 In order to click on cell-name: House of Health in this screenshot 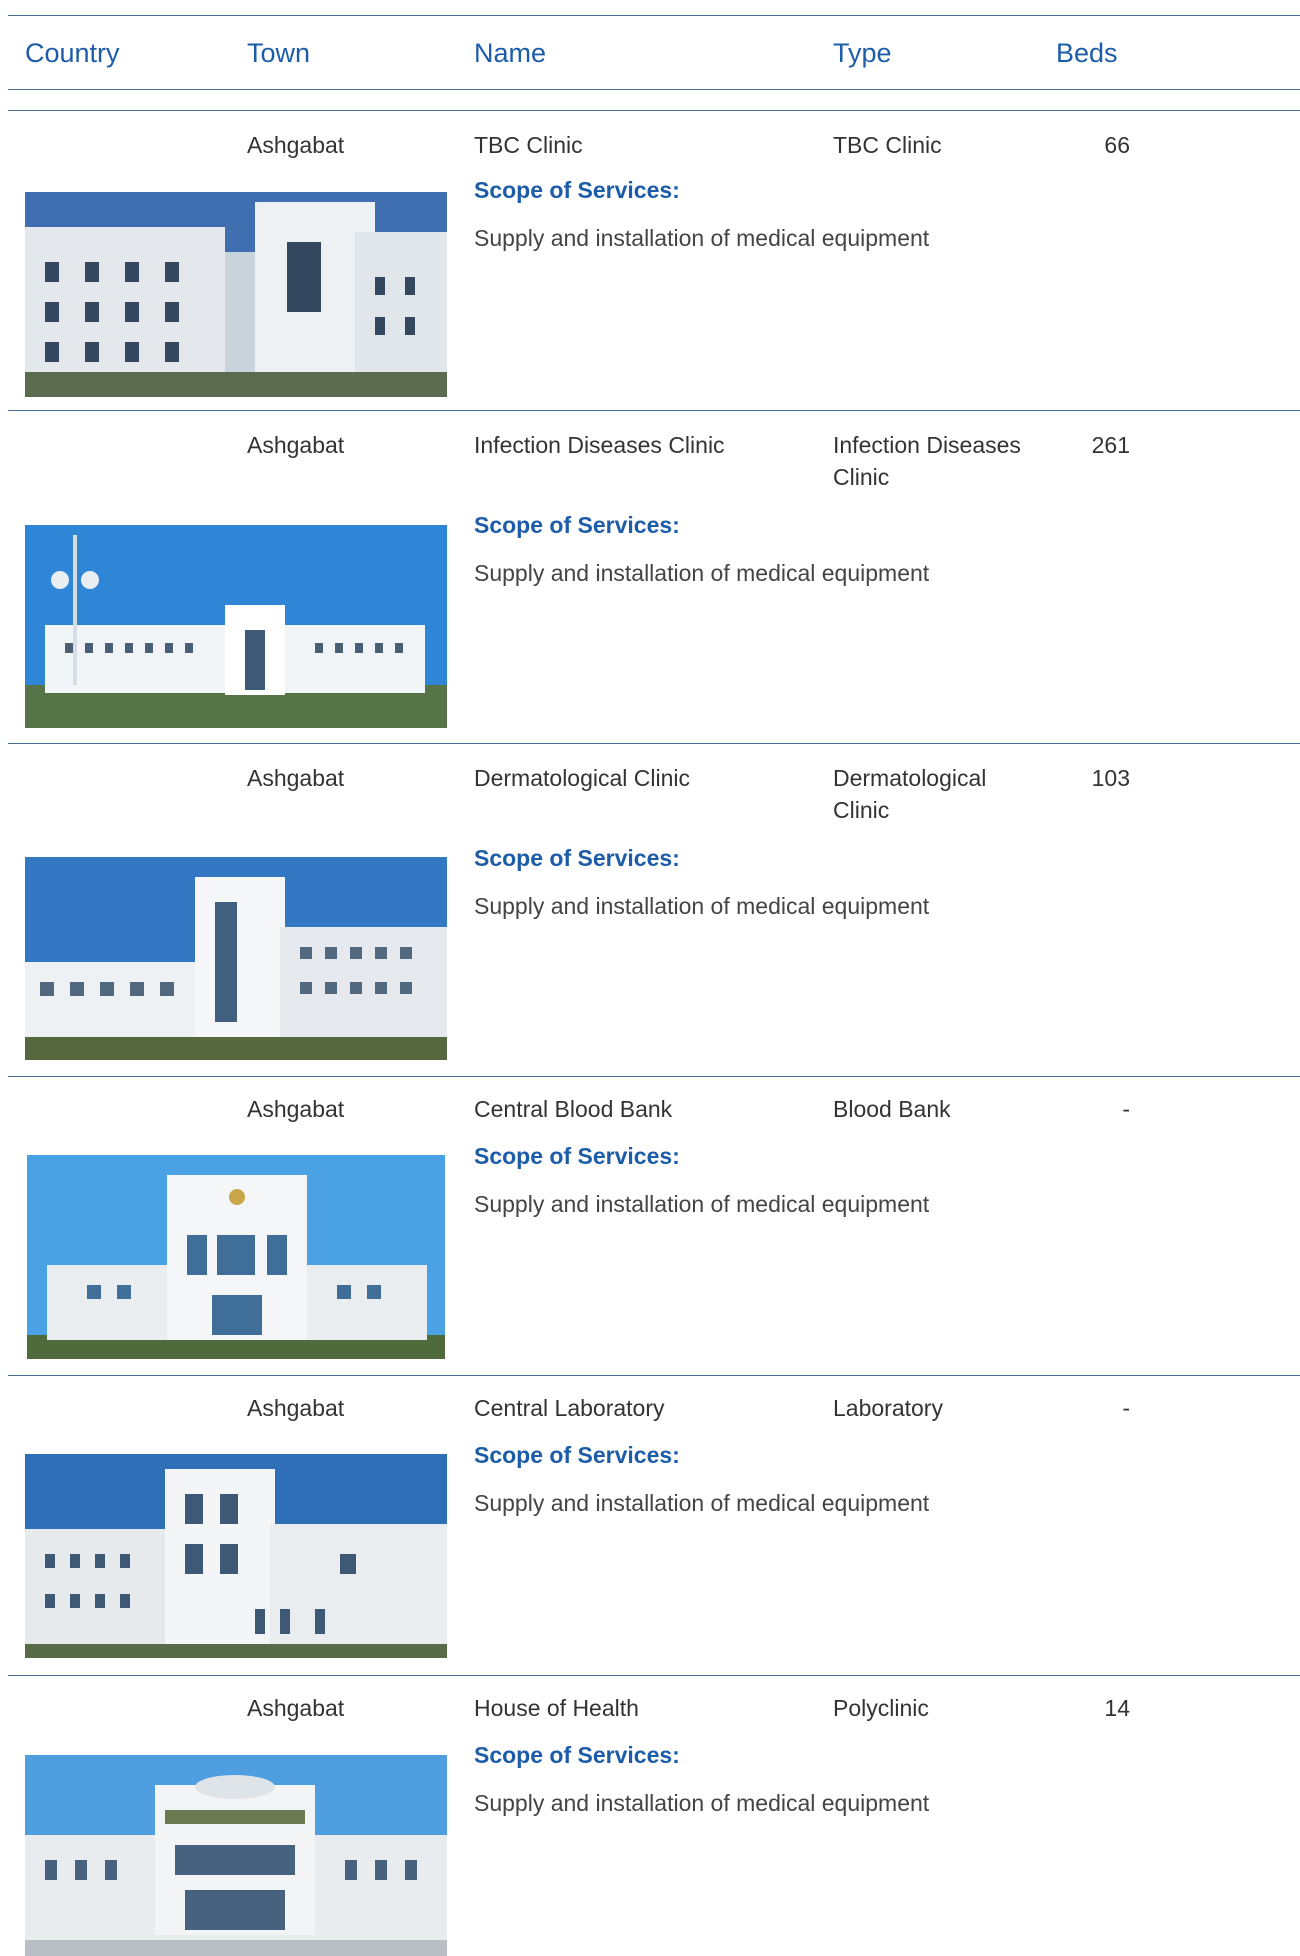, I will do `click(556, 1708)`.